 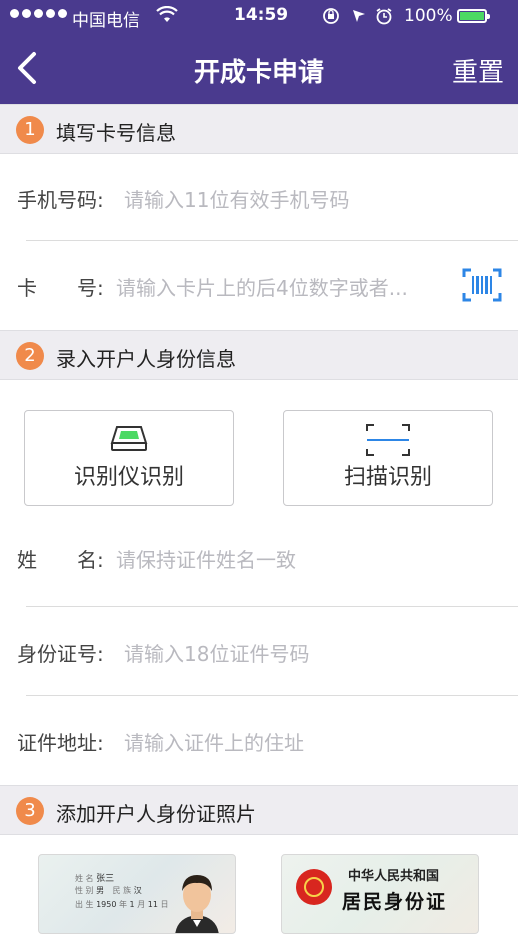 What do you see at coordinates (482, 285) in the screenshot?
I see `barcode-scan-icon` at bounding box center [482, 285].